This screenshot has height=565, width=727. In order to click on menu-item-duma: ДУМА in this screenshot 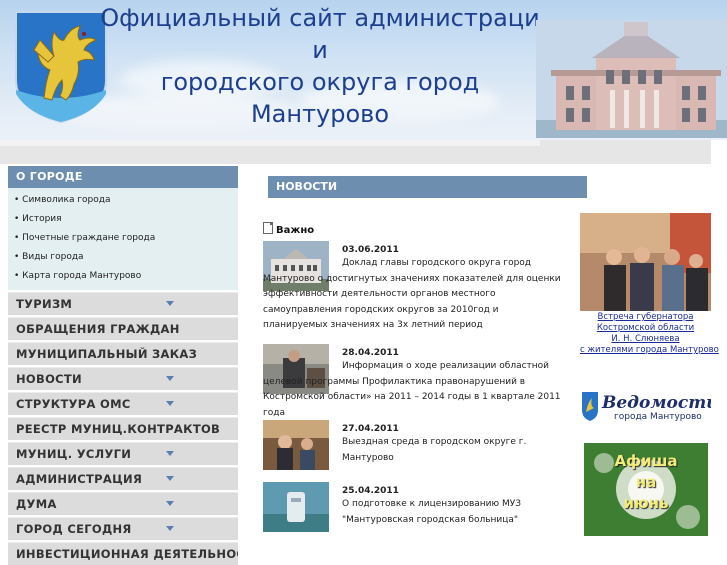, I will do `click(123, 503)`.